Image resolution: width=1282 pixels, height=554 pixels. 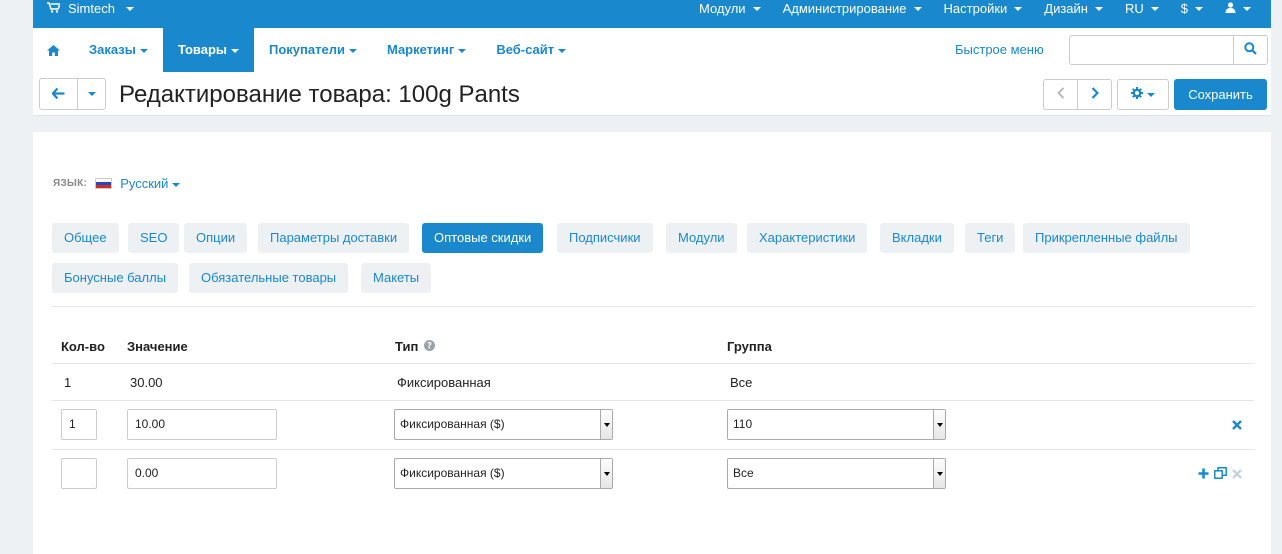 I want to click on menu-modules: Модули, so click(x=730, y=8).